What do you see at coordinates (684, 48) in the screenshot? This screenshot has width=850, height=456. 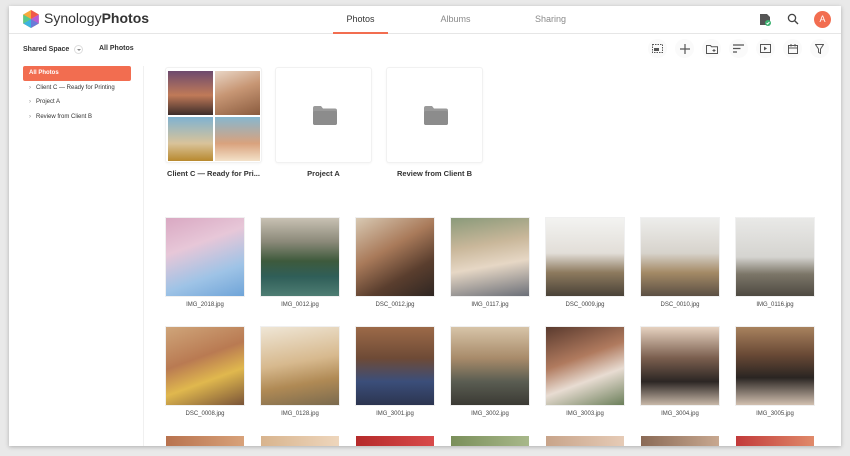 I see `add-icon` at bounding box center [684, 48].